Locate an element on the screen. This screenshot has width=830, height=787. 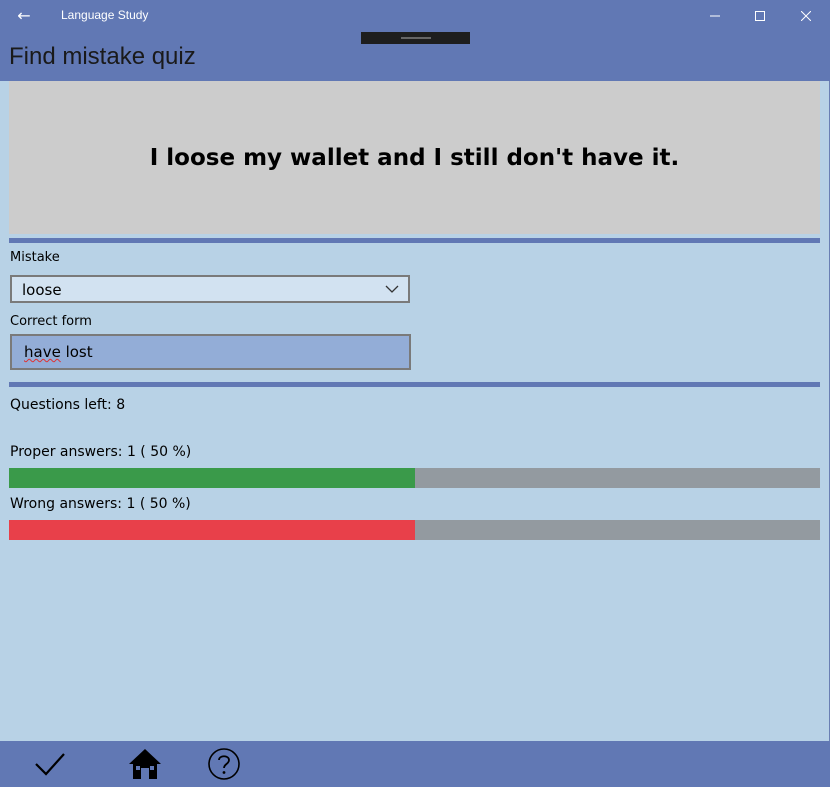
minimize-button is located at coordinates (715, 16).